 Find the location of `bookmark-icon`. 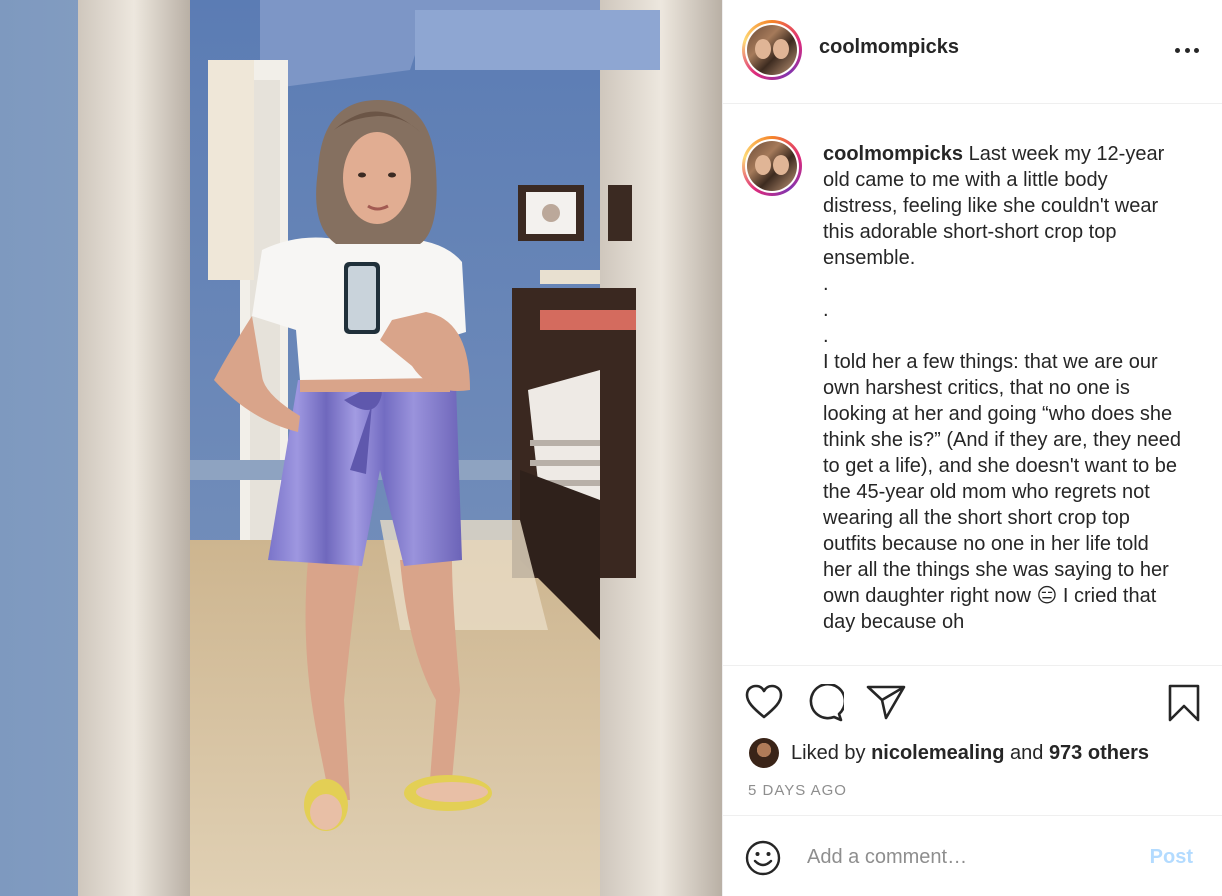

bookmark-icon is located at coordinates (1184, 705).